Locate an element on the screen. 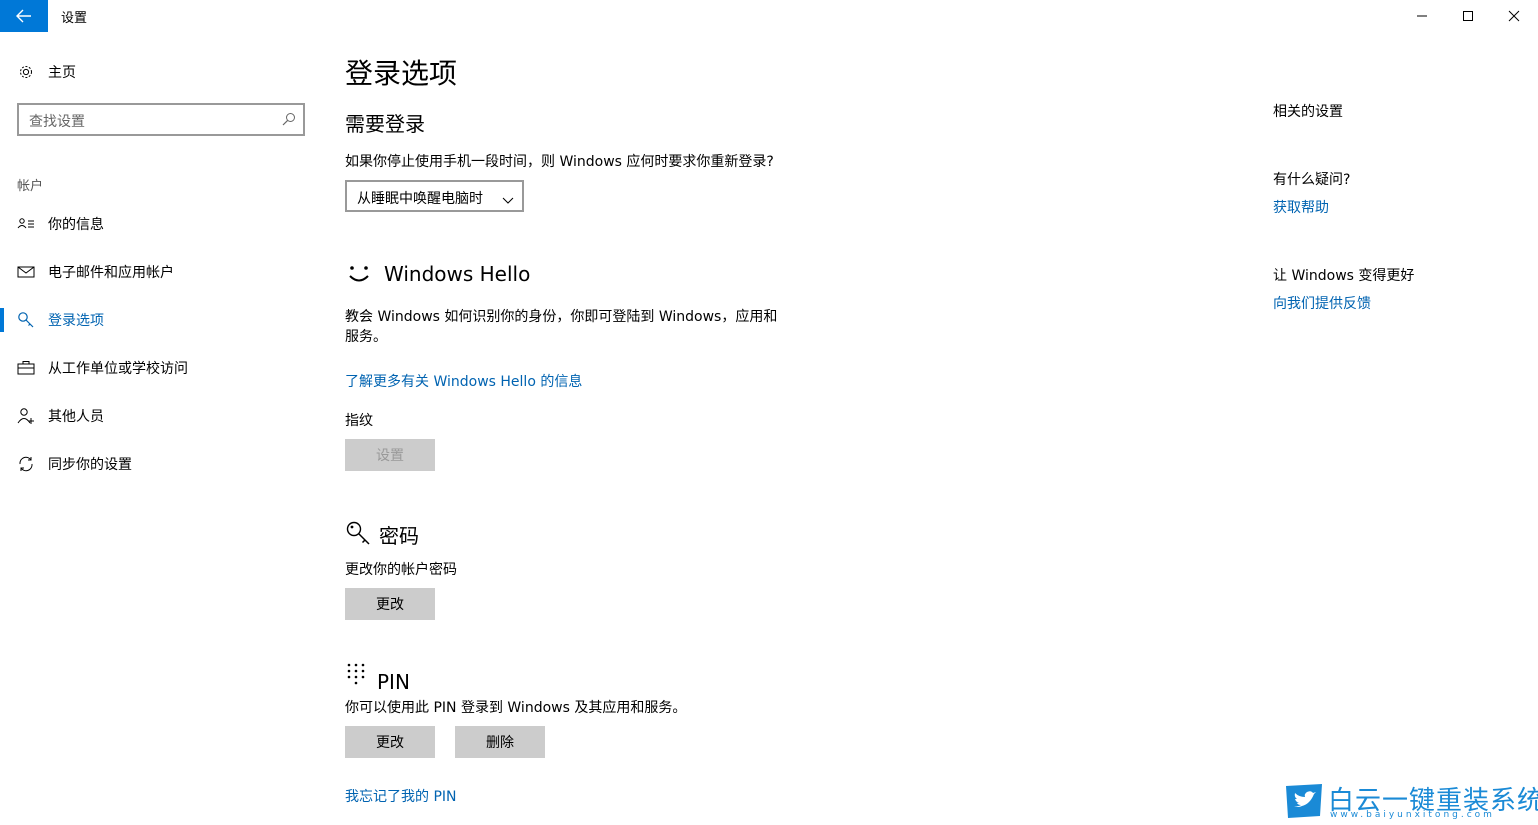  password-description: 更改你的帐户密码 is located at coordinates (401, 570).